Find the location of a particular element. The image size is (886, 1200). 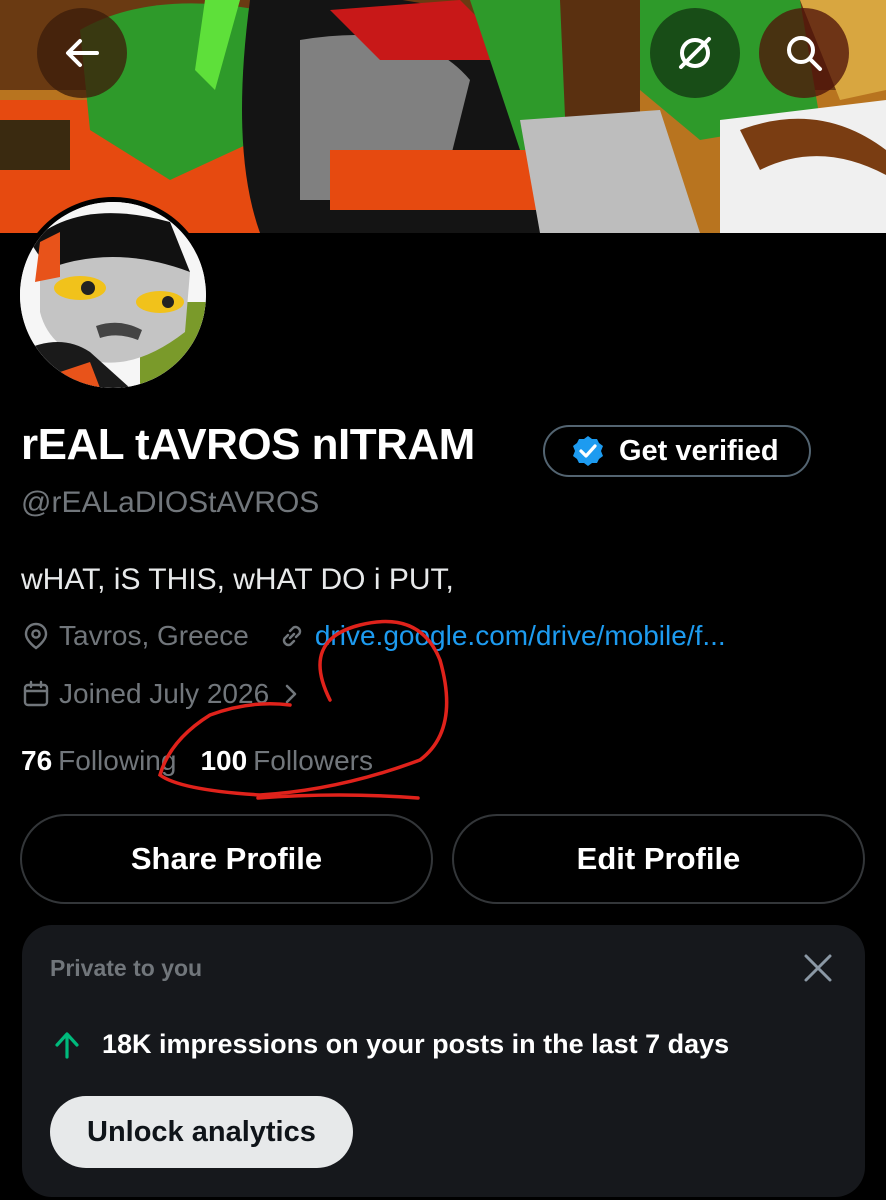

following-count: 76 is located at coordinates (37, 760).